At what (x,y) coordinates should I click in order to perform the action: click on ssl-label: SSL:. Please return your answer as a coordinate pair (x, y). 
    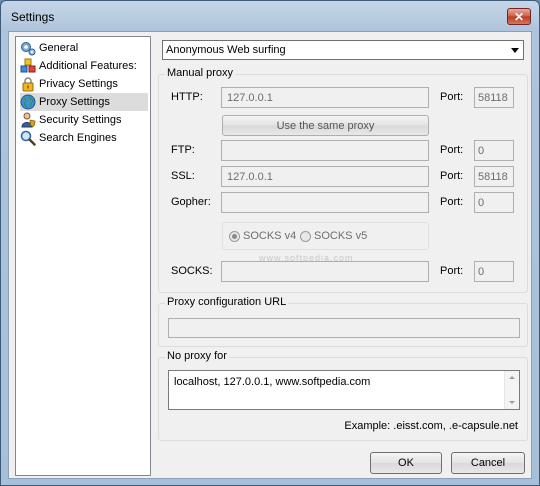
    Looking at the image, I should click on (183, 176).